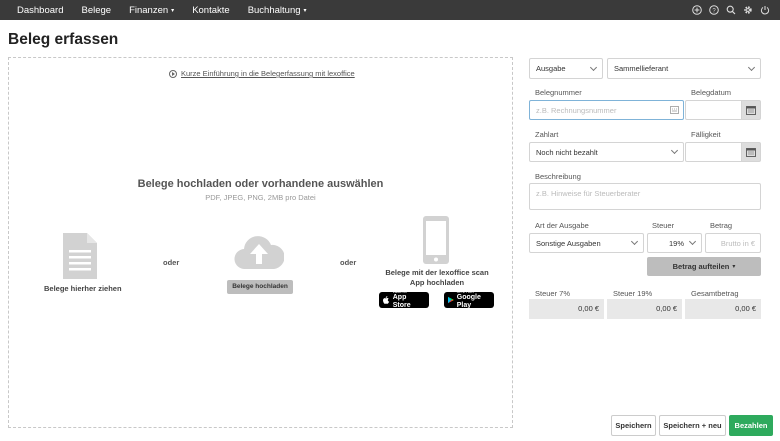 The height and width of the screenshot is (441, 780). Describe the element at coordinates (40, 10) in the screenshot. I see `nav-dashboard-label: Dashboard` at that location.